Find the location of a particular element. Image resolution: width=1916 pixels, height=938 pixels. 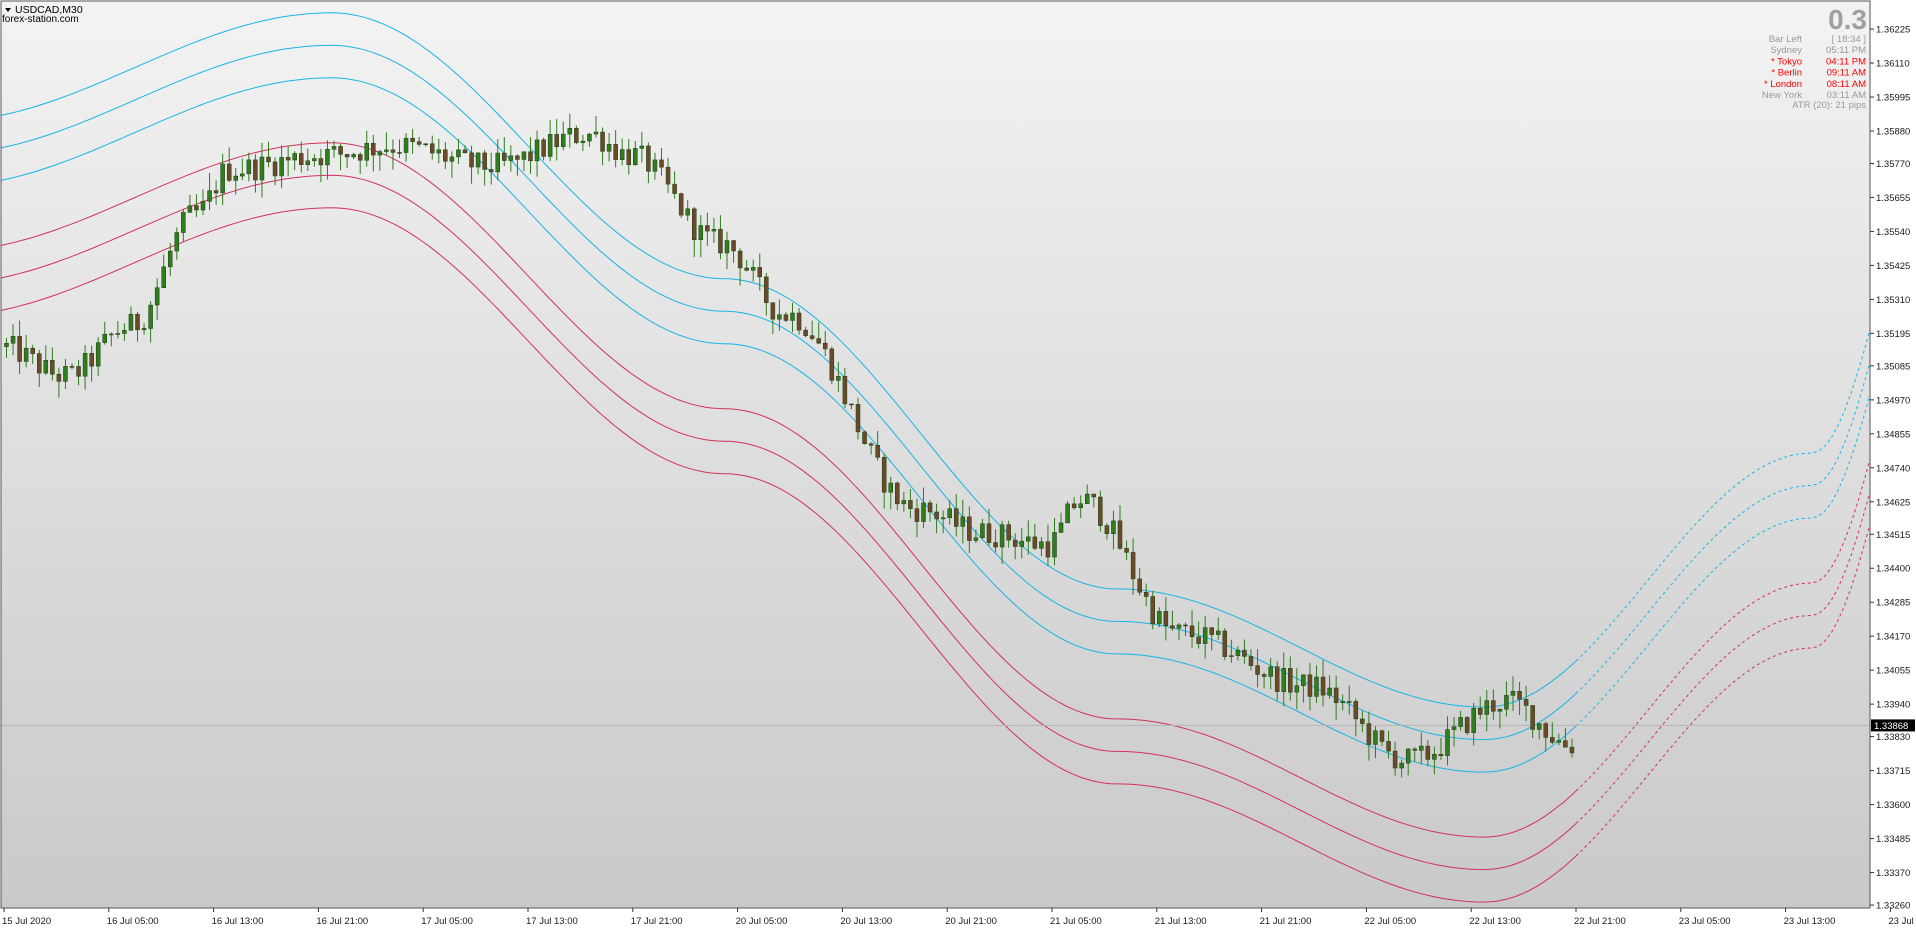

y-tick-label: 1.33370 is located at coordinates (1893, 873).